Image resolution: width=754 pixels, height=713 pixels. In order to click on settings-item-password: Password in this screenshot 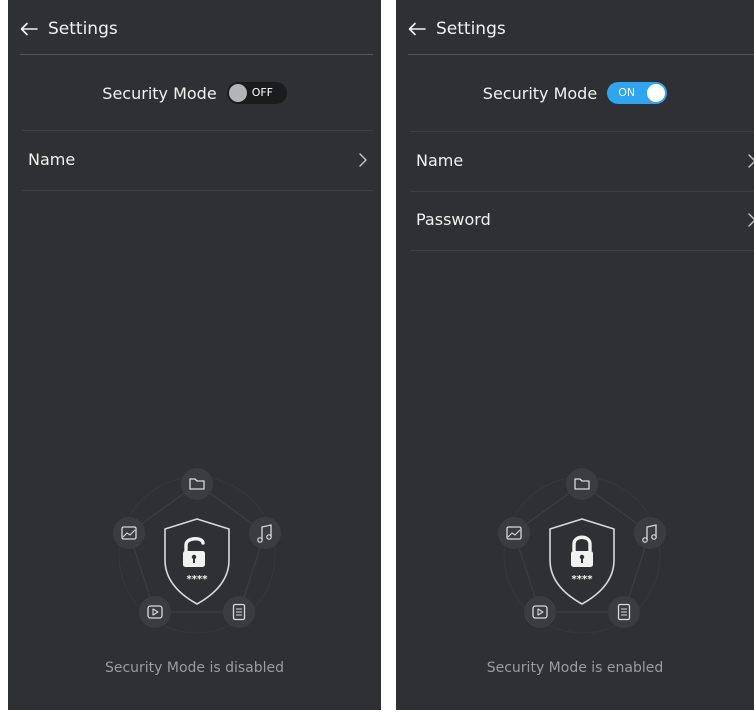, I will do `click(575, 220)`.